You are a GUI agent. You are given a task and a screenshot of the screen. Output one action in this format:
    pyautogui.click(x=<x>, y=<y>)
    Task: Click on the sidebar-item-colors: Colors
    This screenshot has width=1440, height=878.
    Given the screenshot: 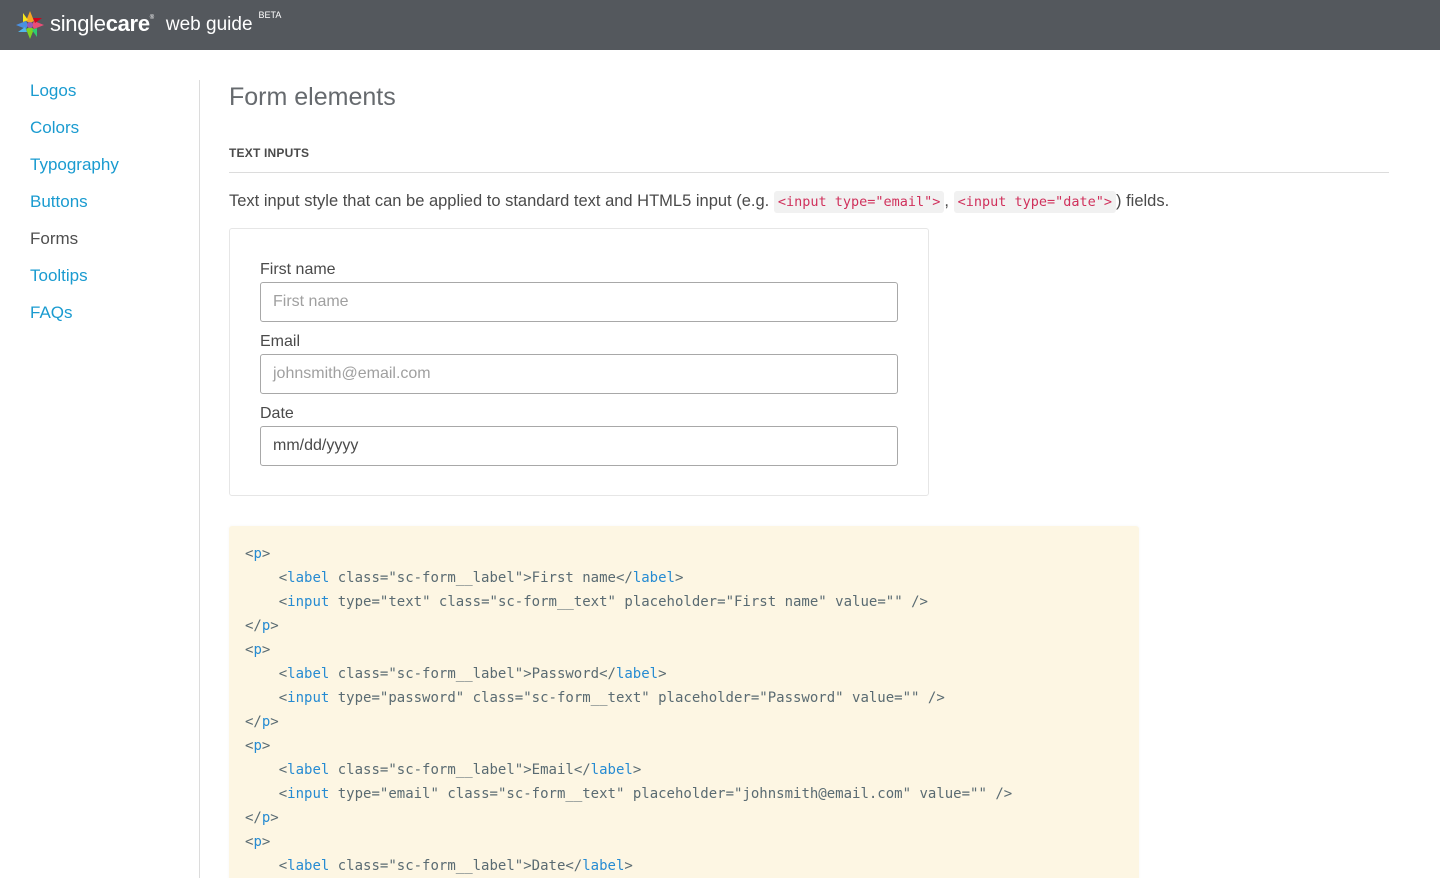 What is the action you would take?
    pyautogui.click(x=110, y=133)
    